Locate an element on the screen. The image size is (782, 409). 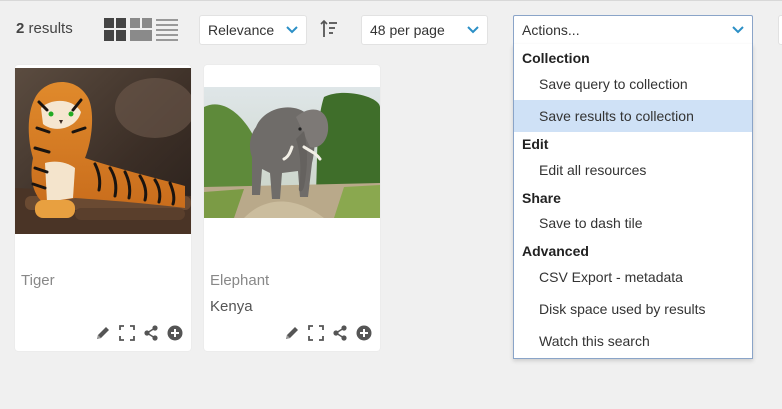
menu-item-save-to-dash-tile: Save to dash tile is located at coordinates (633, 223).